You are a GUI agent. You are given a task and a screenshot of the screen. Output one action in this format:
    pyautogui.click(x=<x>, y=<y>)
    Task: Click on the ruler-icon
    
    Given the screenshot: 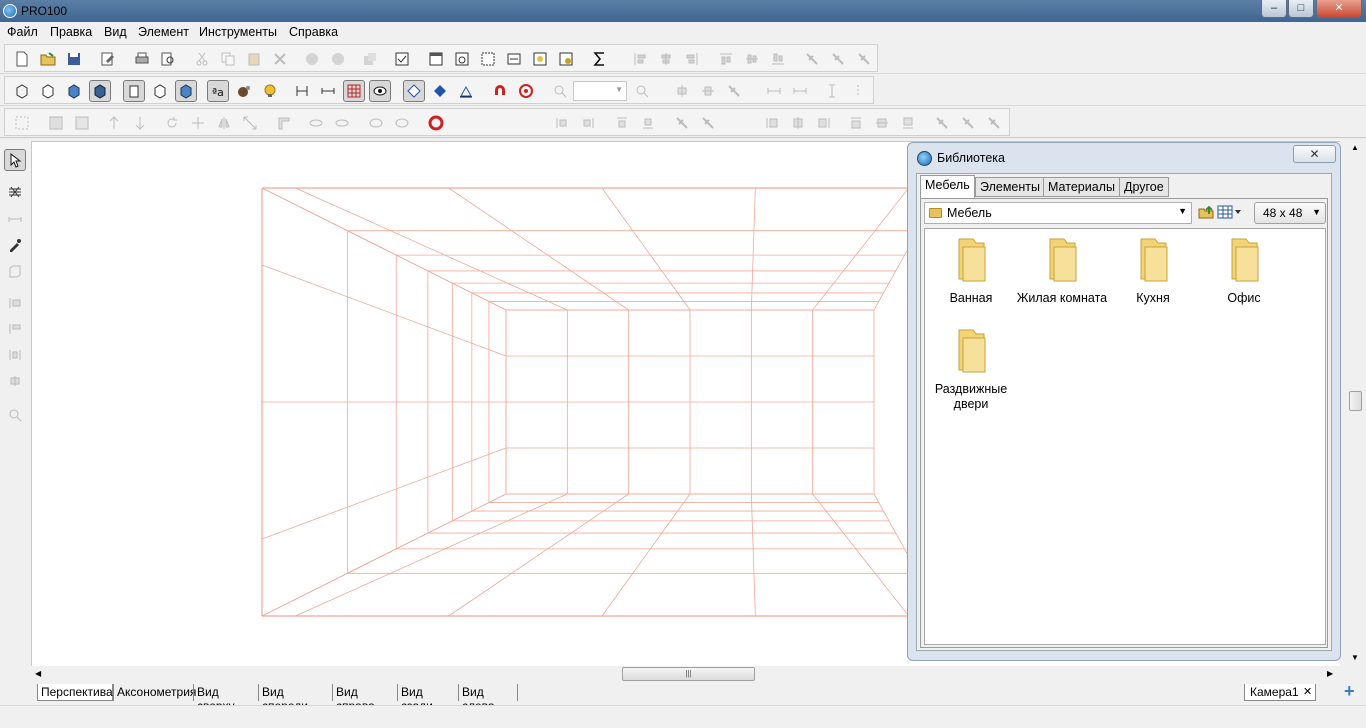 What is the action you would take?
    pyautogui.click(x=15, y=219)
    